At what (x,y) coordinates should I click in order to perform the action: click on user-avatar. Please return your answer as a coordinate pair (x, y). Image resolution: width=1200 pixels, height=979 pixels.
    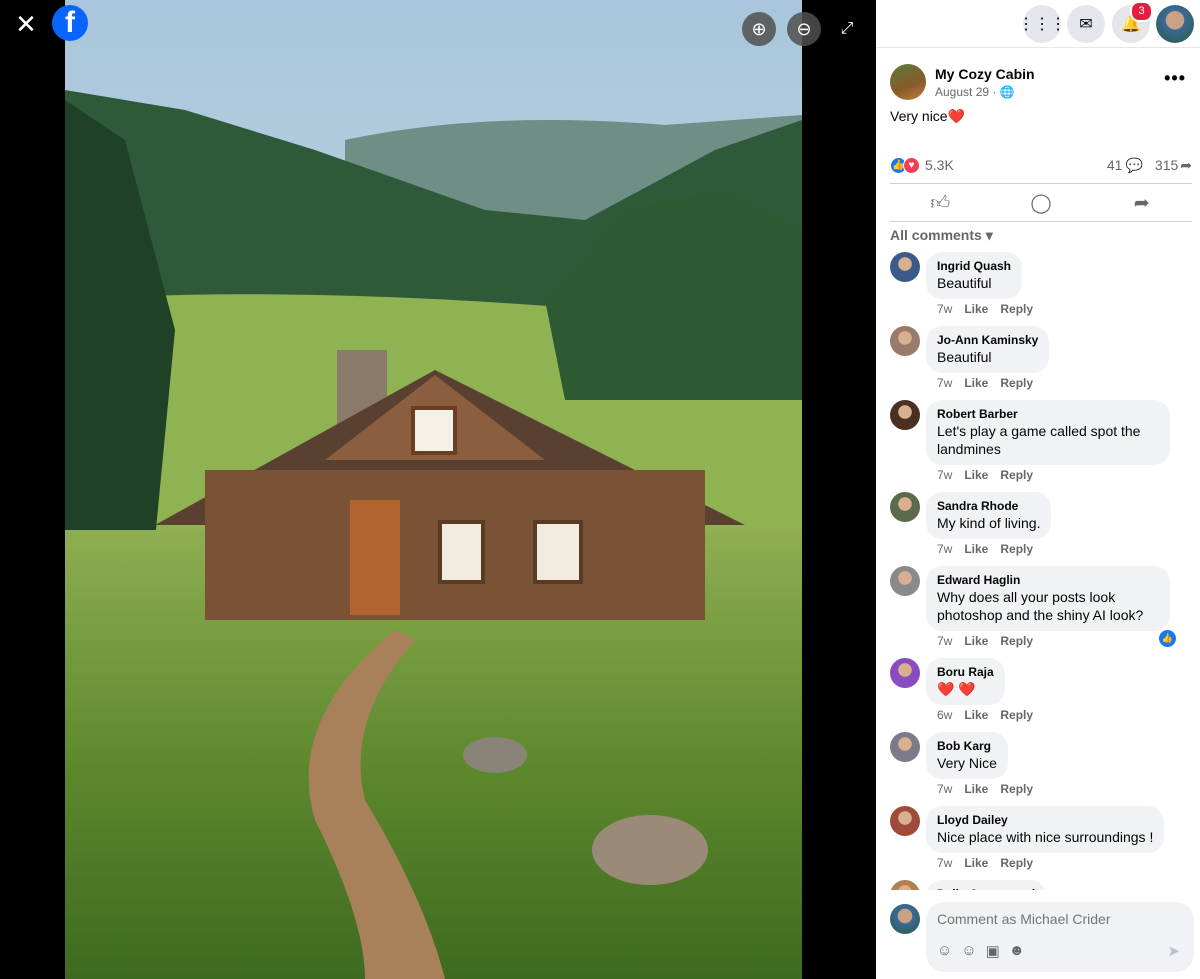
    Looking at the image, I should click on (905, 919).